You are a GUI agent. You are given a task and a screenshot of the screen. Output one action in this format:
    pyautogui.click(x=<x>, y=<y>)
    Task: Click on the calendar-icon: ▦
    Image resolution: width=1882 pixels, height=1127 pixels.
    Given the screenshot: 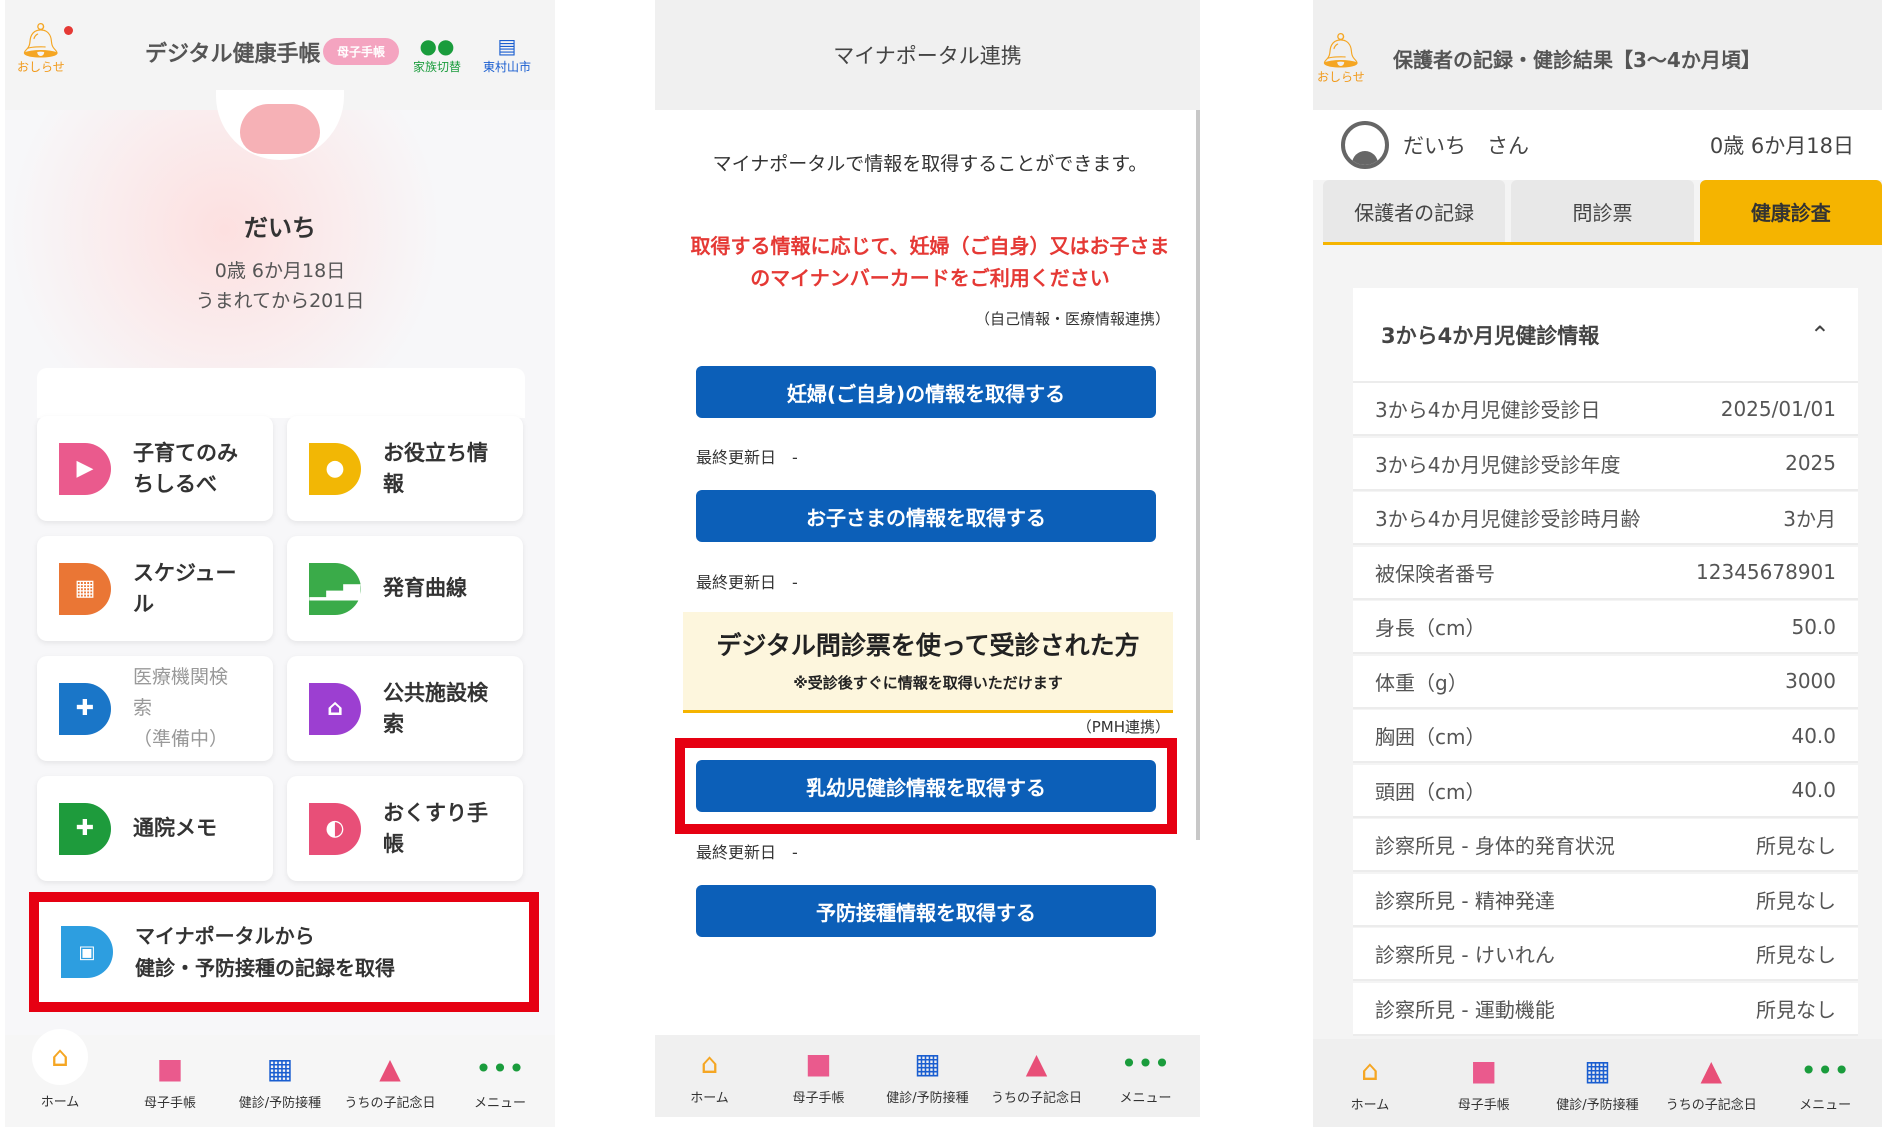 What is the action you would take?
    pyautogui.click(x=1597, y=1070)
    